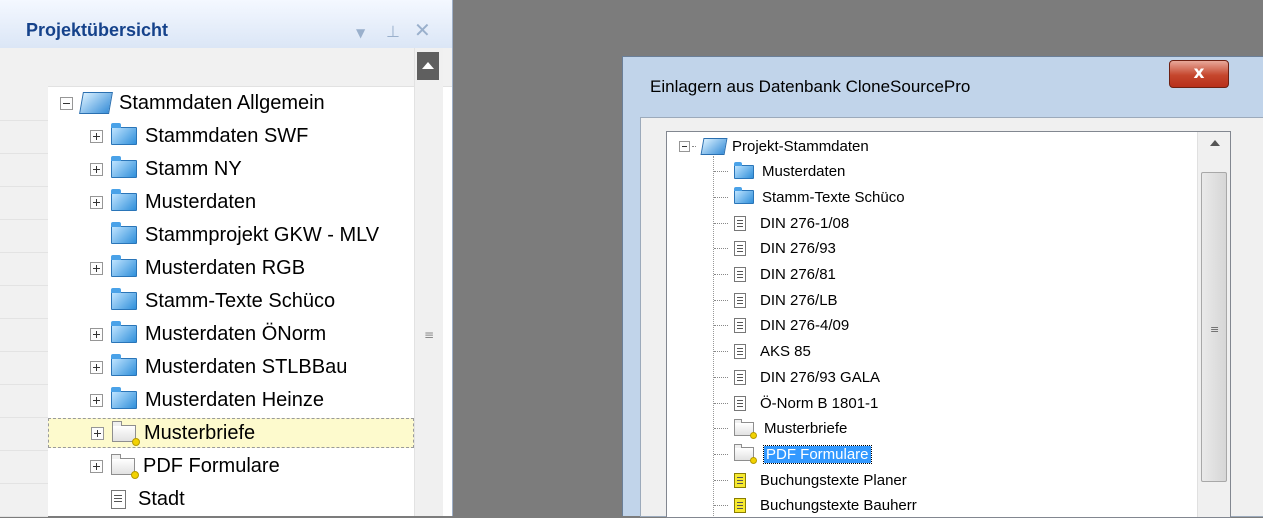  I want to click on vertical-scrollbar: ≡, so click(428, 282).